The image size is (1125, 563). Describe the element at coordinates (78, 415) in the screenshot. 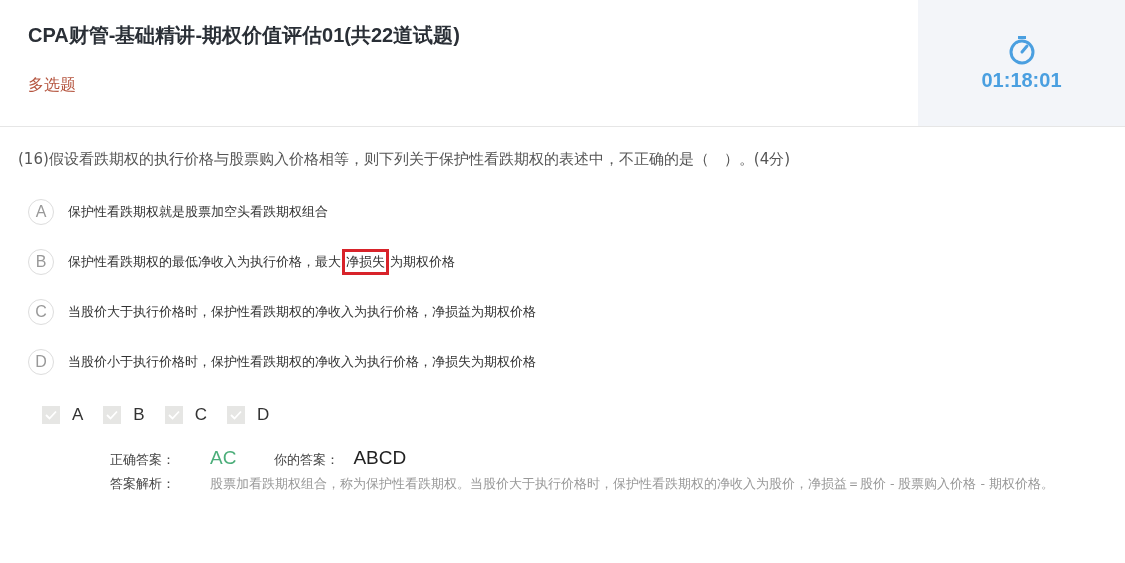

I see `checkbox-label: A` at that location.